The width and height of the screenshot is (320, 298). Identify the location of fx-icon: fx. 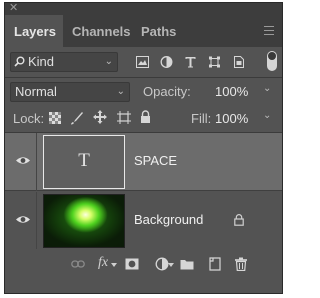
(103, 263).